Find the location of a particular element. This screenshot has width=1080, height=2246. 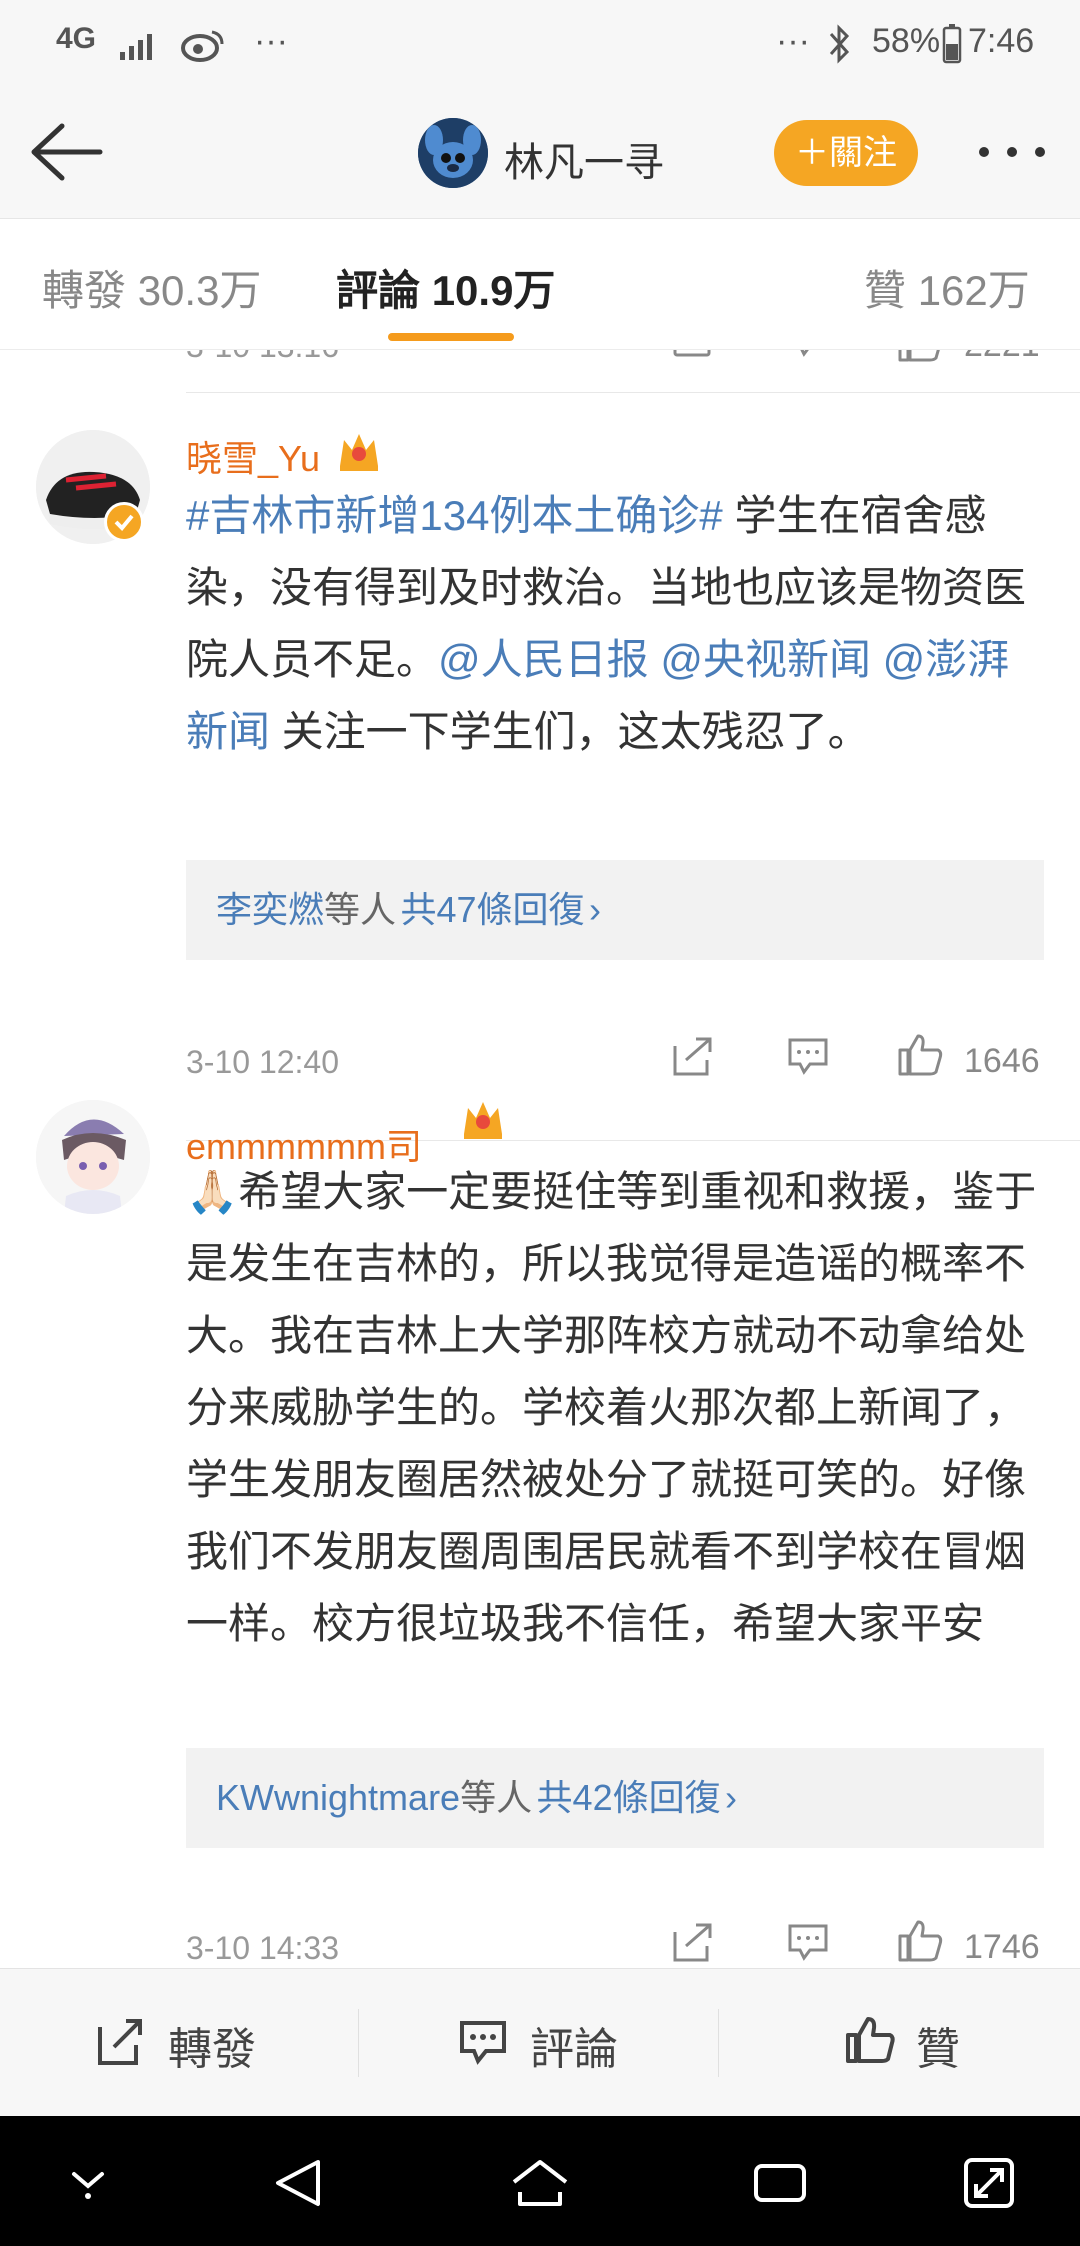

commenter-avatar is located at coordinates (93, 1157).